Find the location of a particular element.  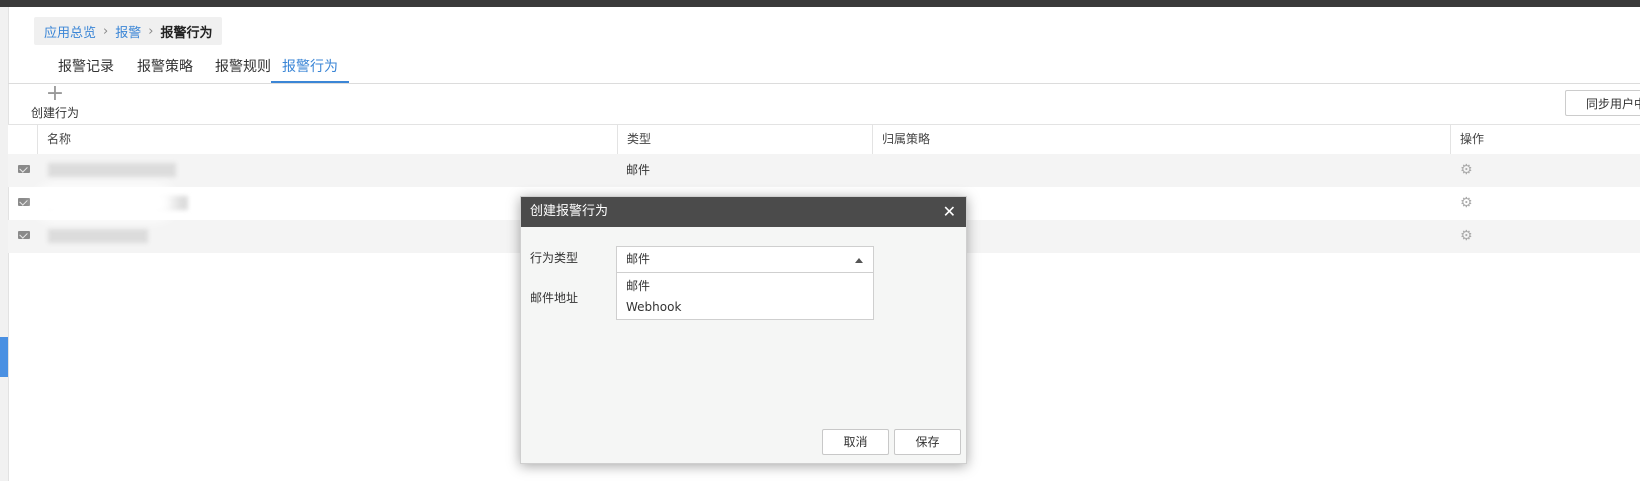

dialog-header: 创建报警行为 ✕ is located at coordinates (743, 212).